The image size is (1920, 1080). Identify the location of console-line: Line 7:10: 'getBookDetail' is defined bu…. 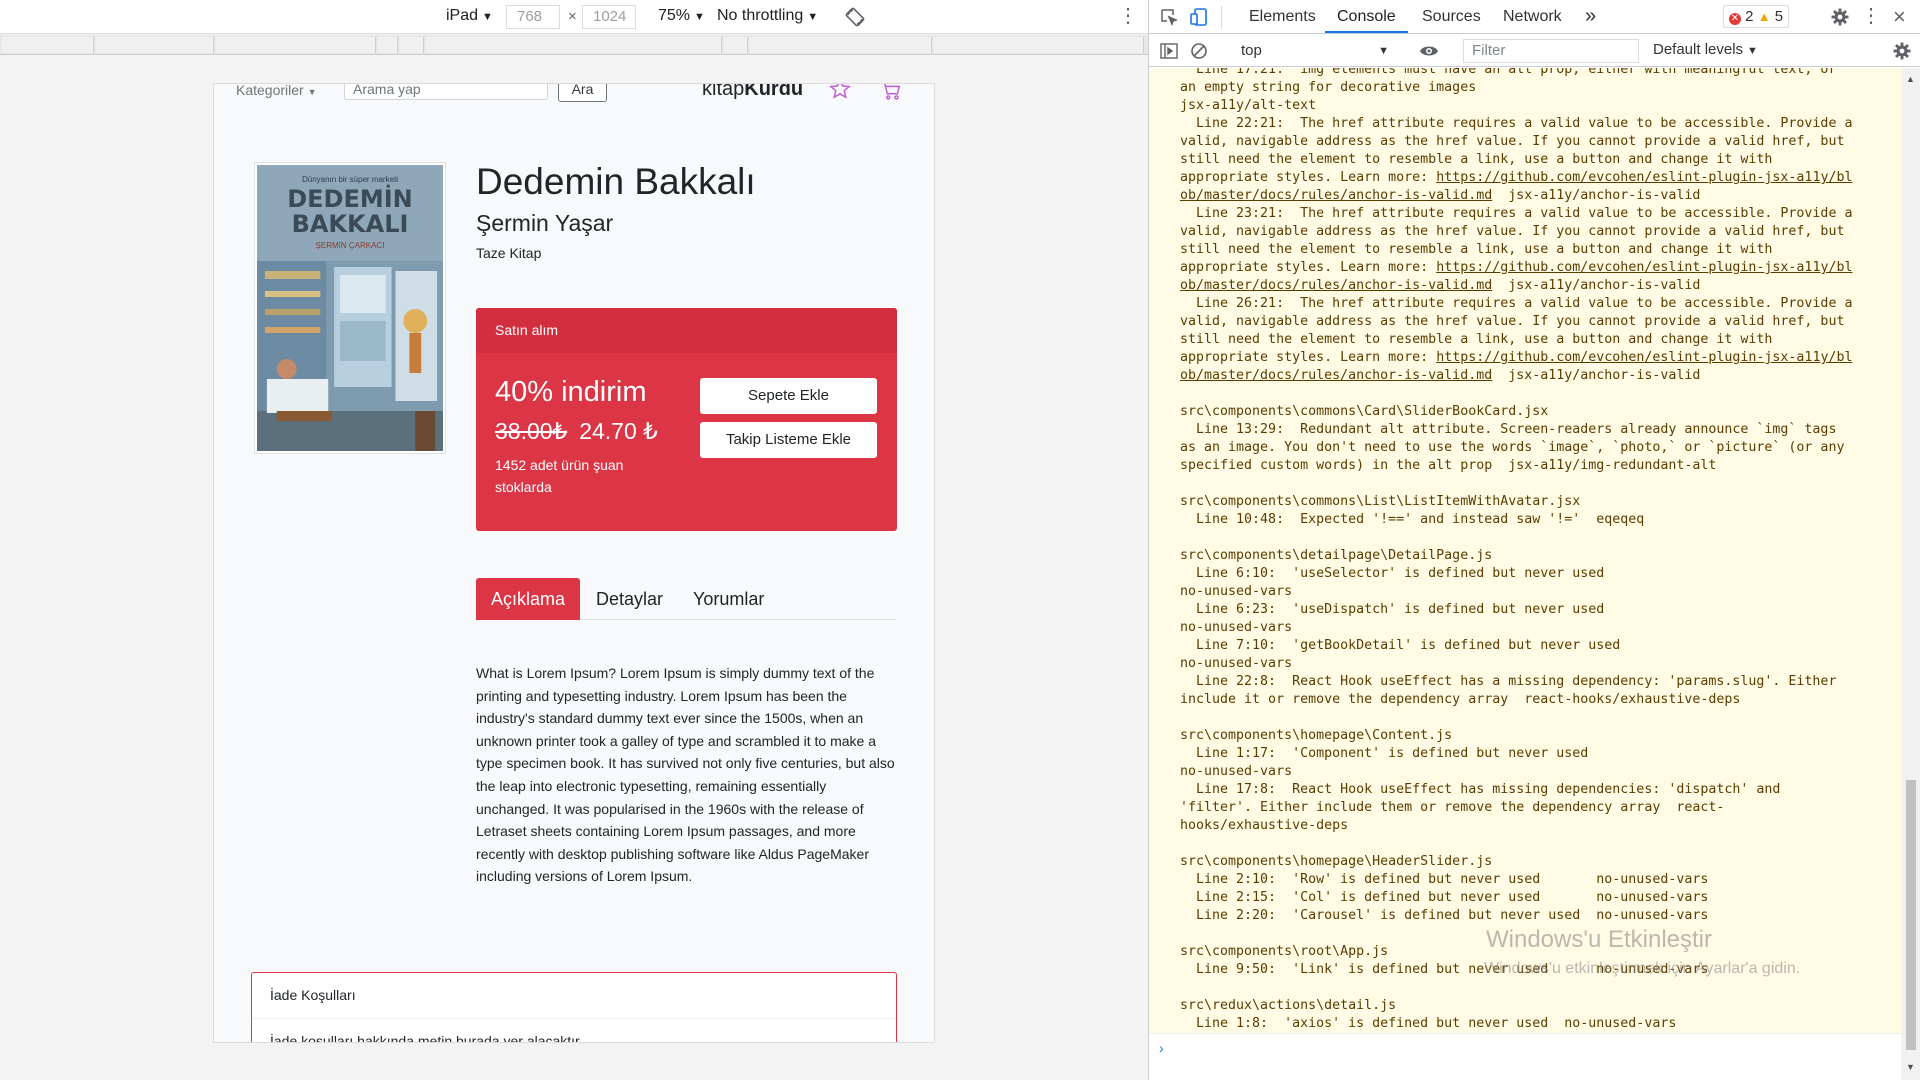
(1400, 645).